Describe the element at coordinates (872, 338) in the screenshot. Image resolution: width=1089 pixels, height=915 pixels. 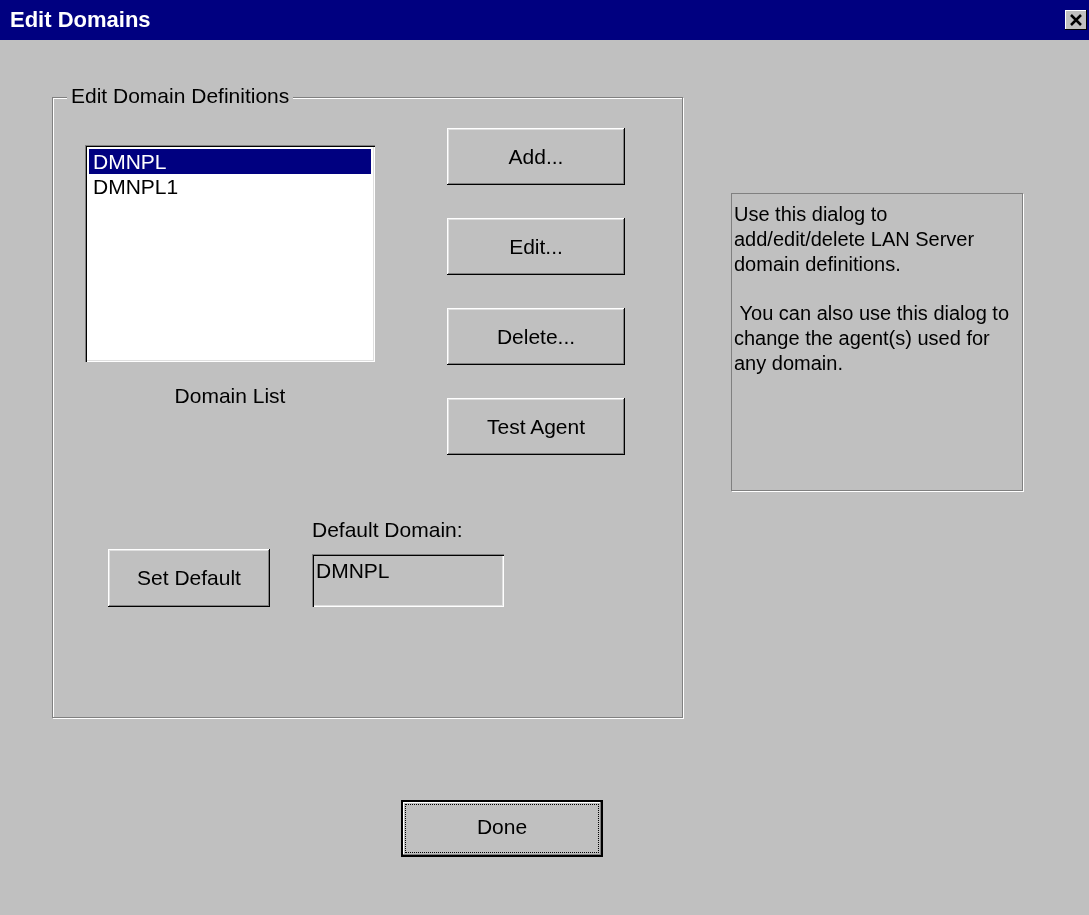
I see `help-paragraph: You can also use this dialog to change the agent(s) used for any domain.` at that location.